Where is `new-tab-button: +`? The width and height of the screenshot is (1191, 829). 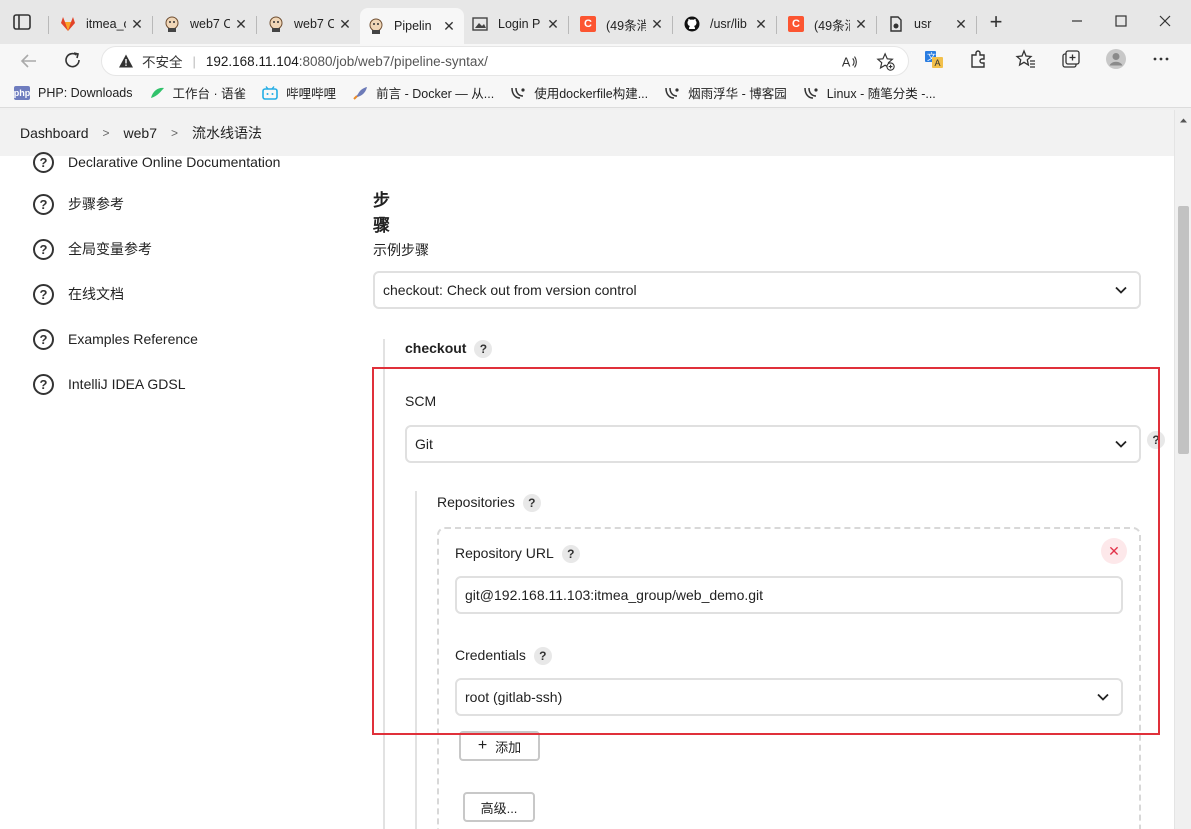 new-tab-button: + is located at coordinates (996, 22).